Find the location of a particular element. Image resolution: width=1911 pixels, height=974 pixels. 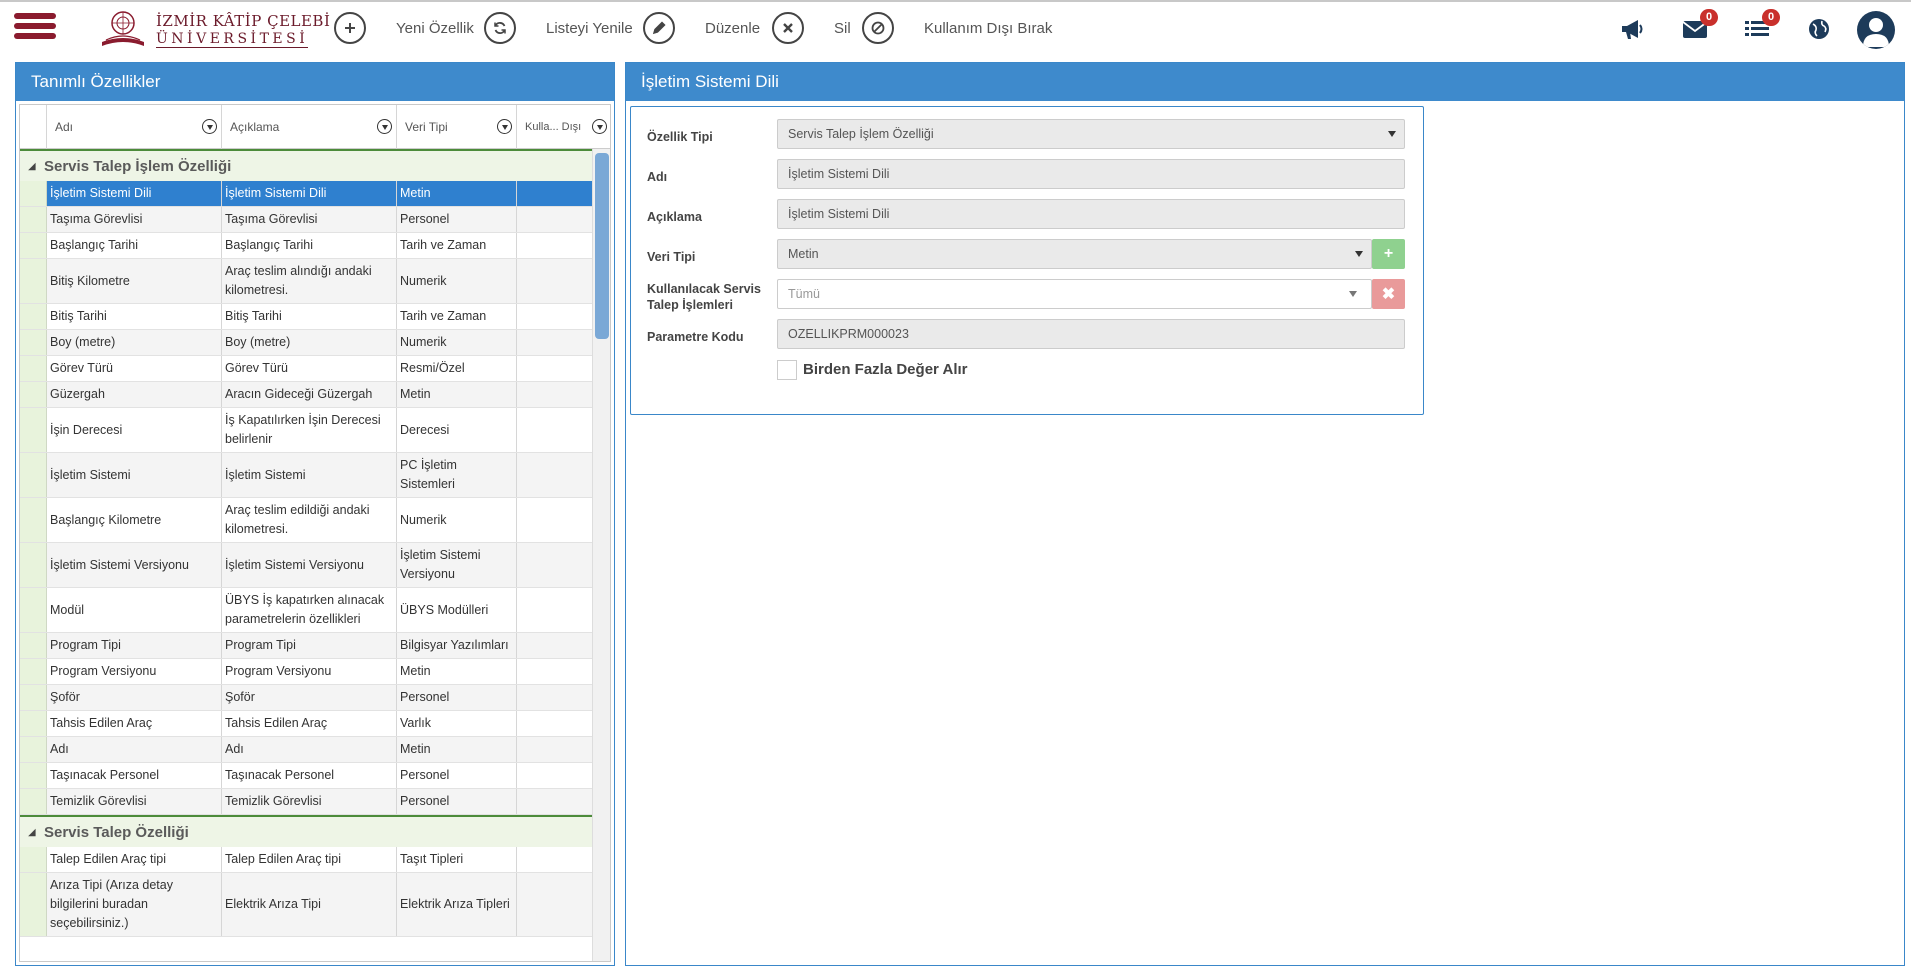

user-avatar-icon is located at coordinates (1876, 30).